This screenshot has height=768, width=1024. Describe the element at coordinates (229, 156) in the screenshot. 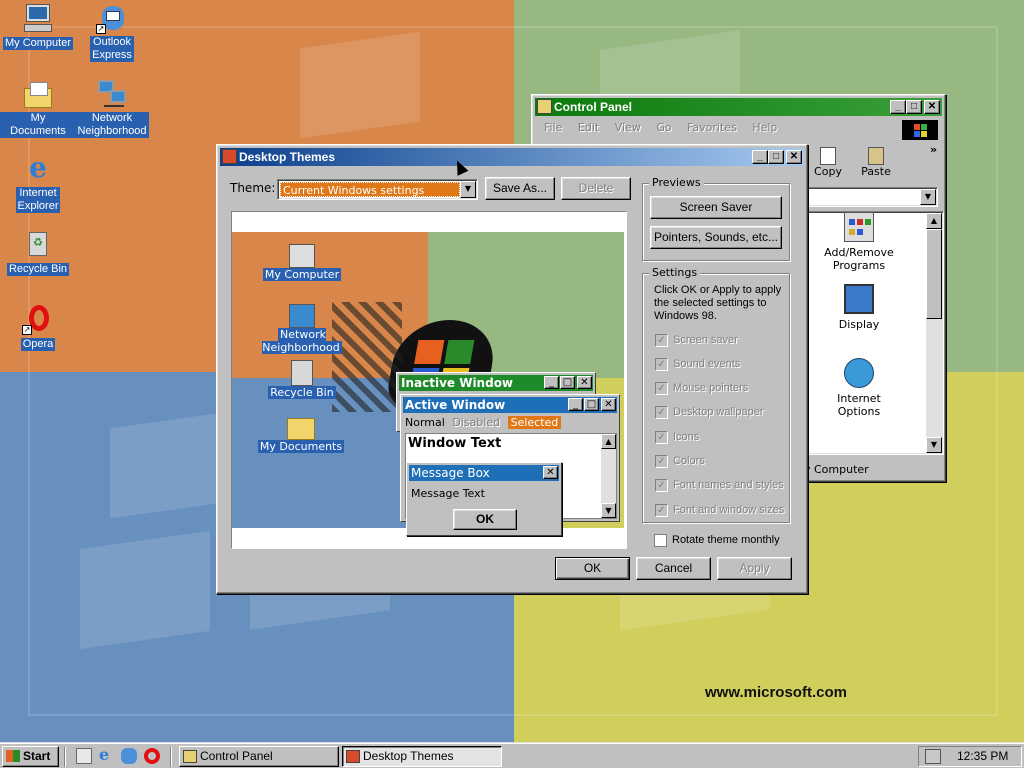

I see `desktop-themes-icon` at that location.